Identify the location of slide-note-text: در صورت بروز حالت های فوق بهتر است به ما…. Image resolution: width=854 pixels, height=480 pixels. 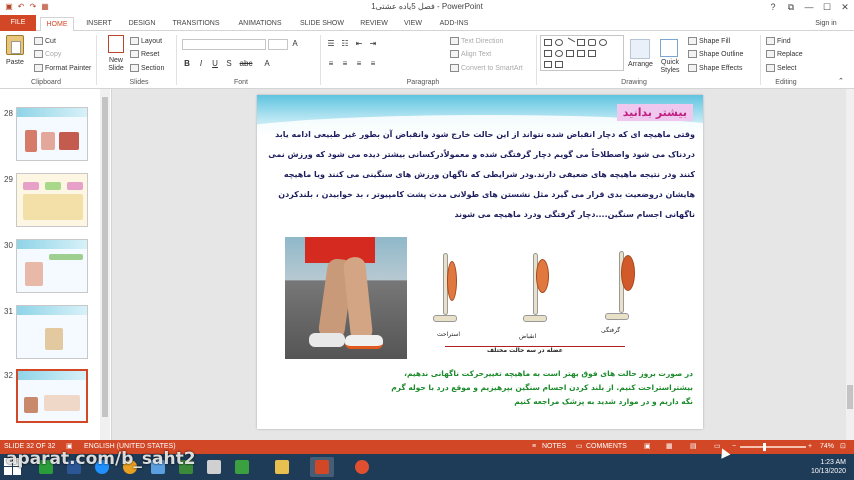
(542, 388).